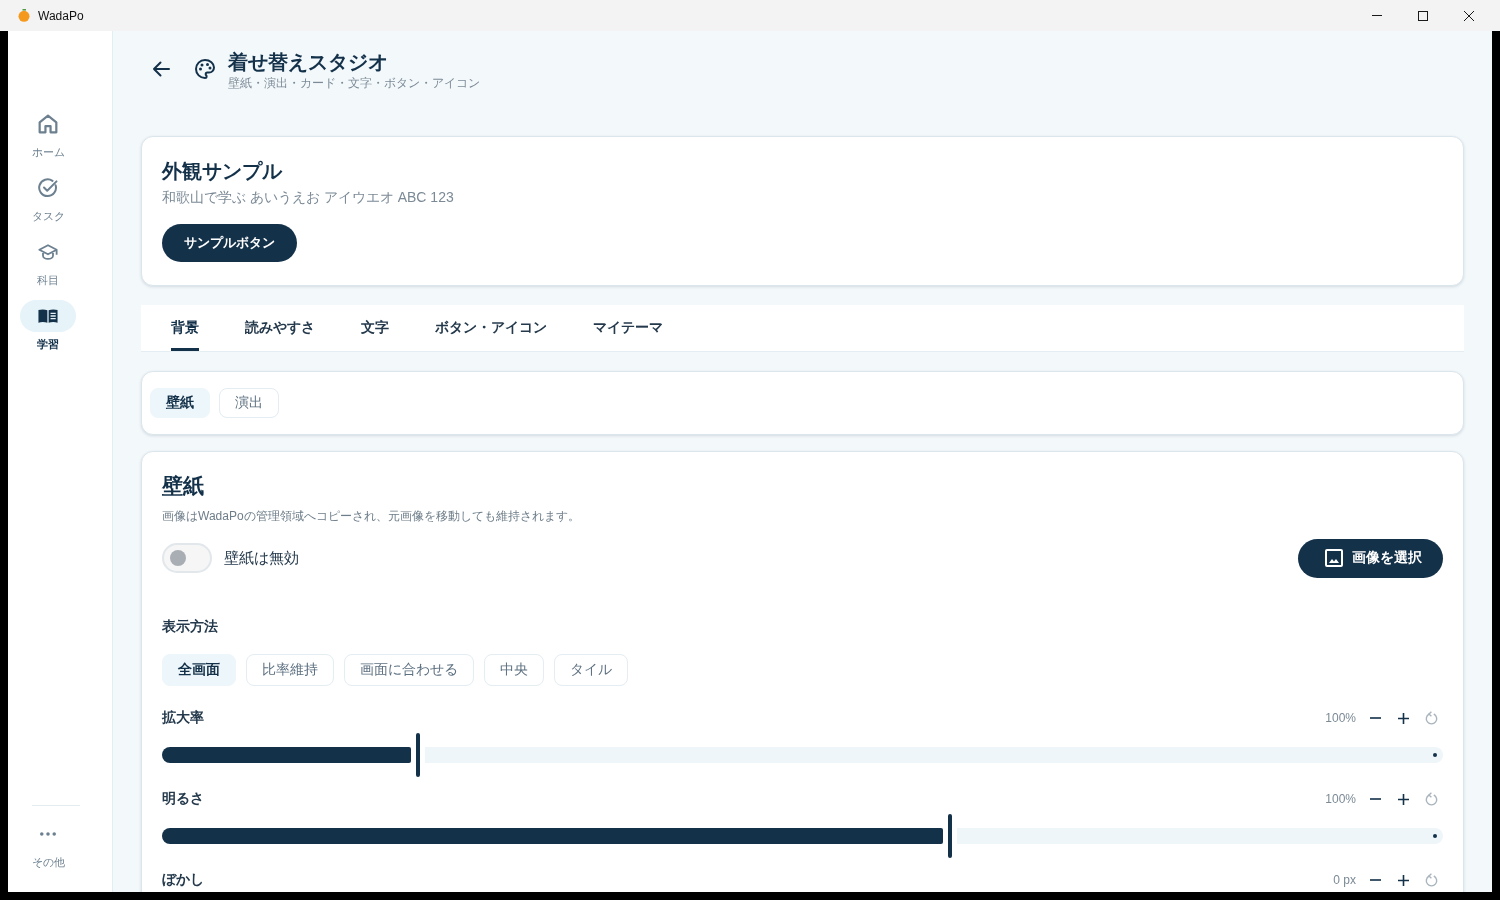  I want to click on tab: ボタン・アイコン, so click(491, 328).